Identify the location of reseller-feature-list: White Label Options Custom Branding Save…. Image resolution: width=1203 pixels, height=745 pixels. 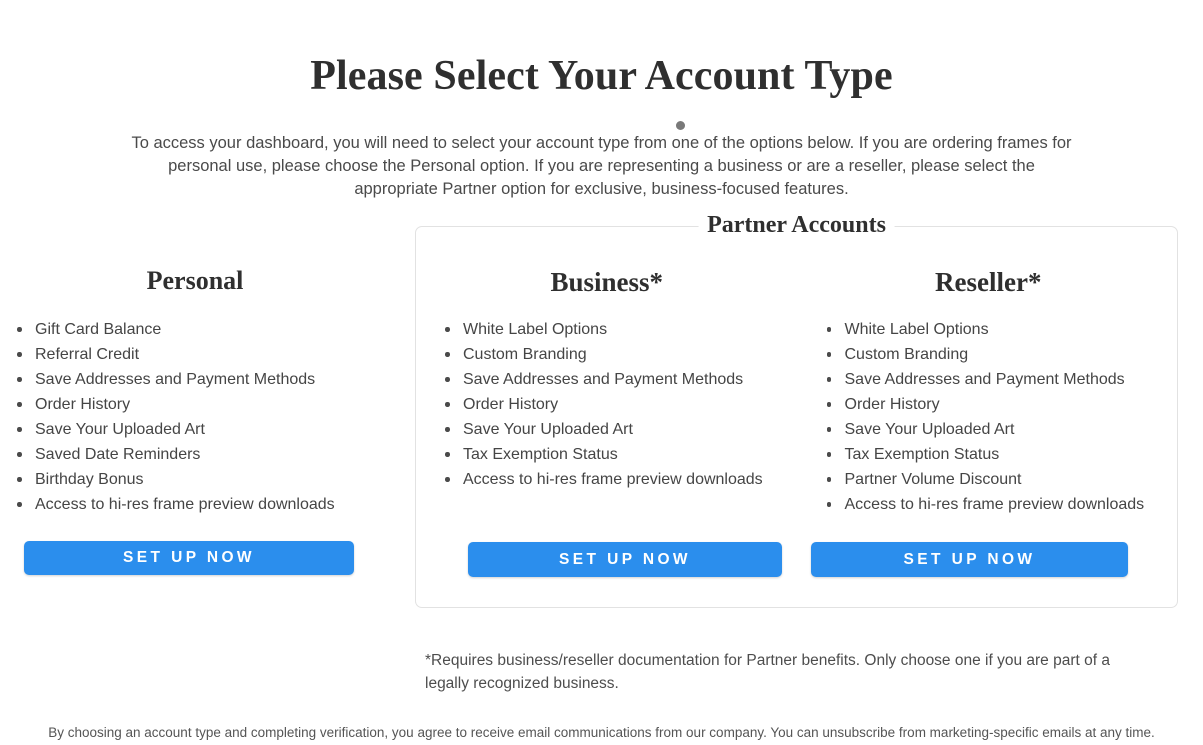
(989, 417).